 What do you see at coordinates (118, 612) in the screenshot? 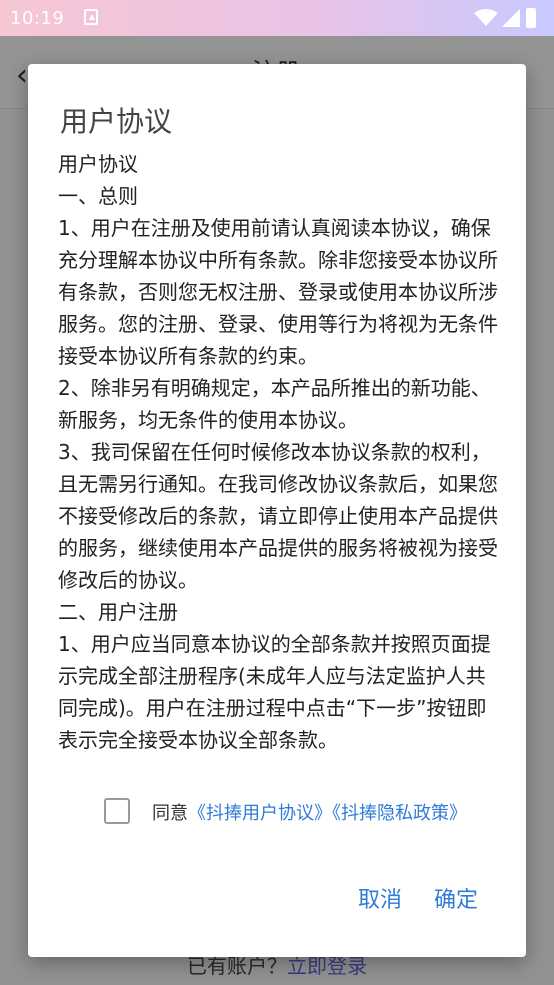
I see `agreement-paragraph: 二、用户注册` at bounding box center [118, 612].